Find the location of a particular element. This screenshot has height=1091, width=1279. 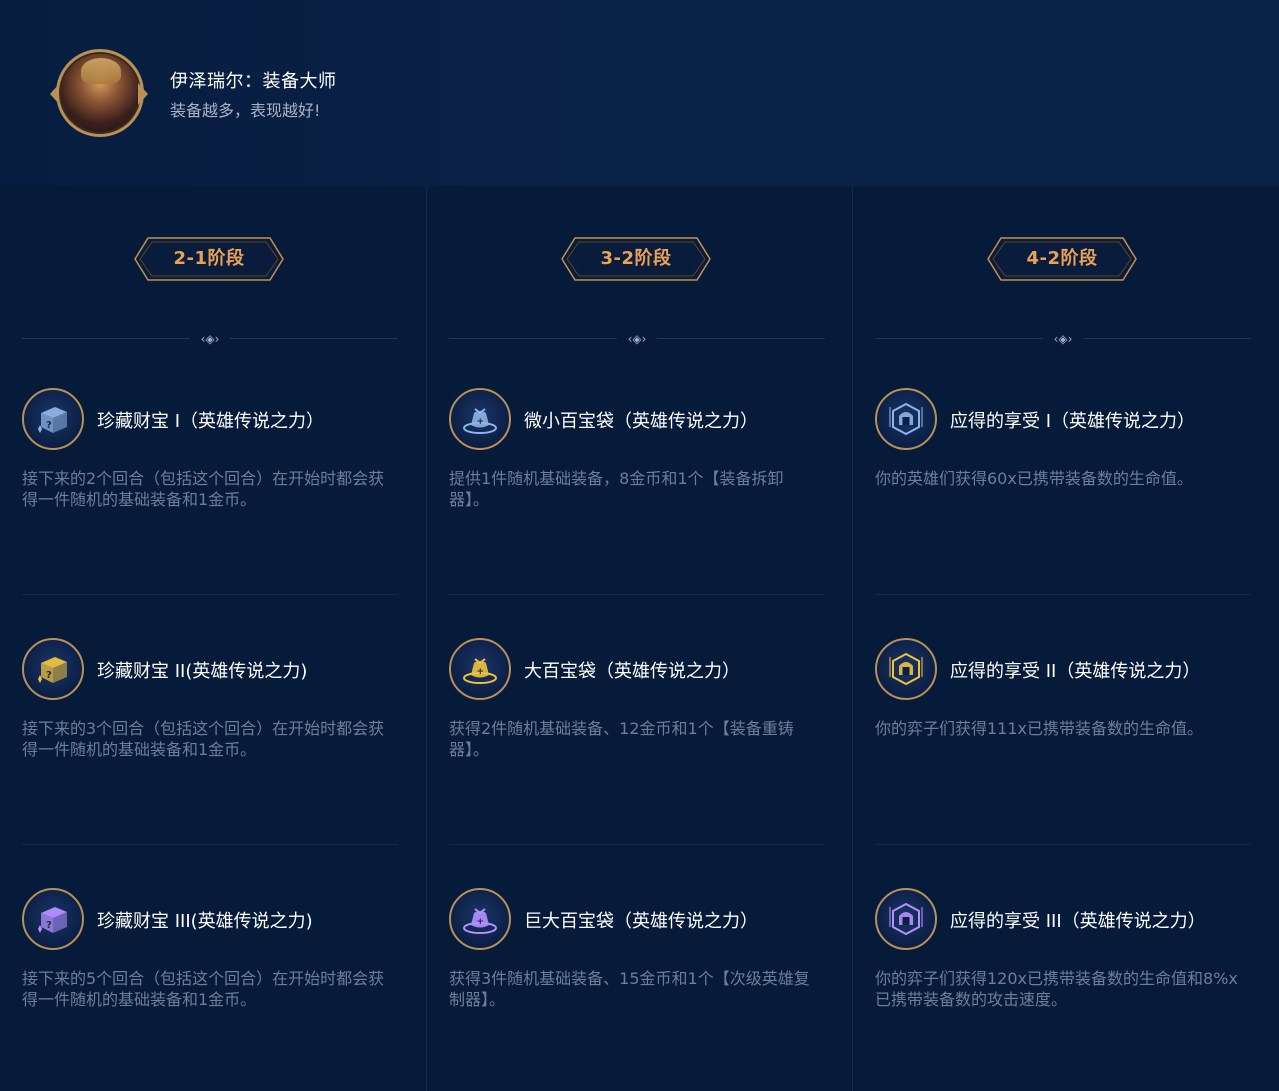

augment-description: 接下来的3个回合（包括这个回合）在开始时都会获得一件随机的基础装备和1金币。 is located at coordinates (203, 739).